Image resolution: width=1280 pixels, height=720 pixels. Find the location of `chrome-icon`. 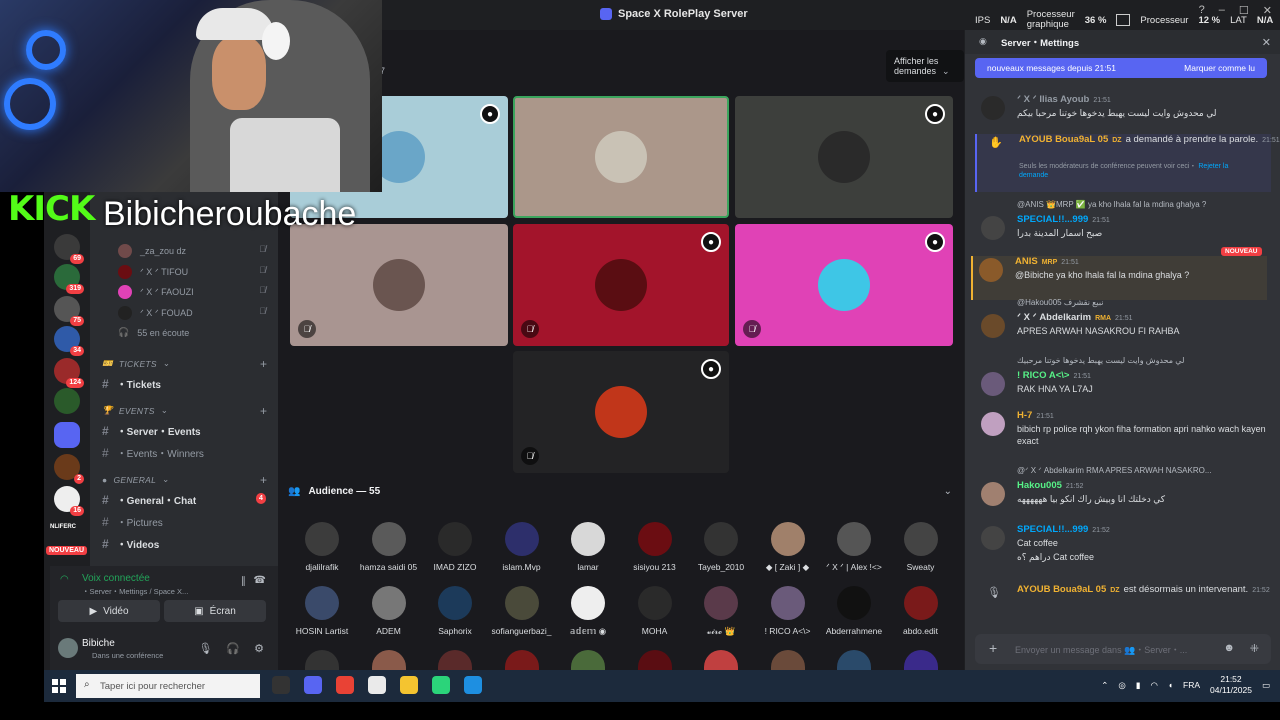

chrome-icon is located at coordinates (345, 685).